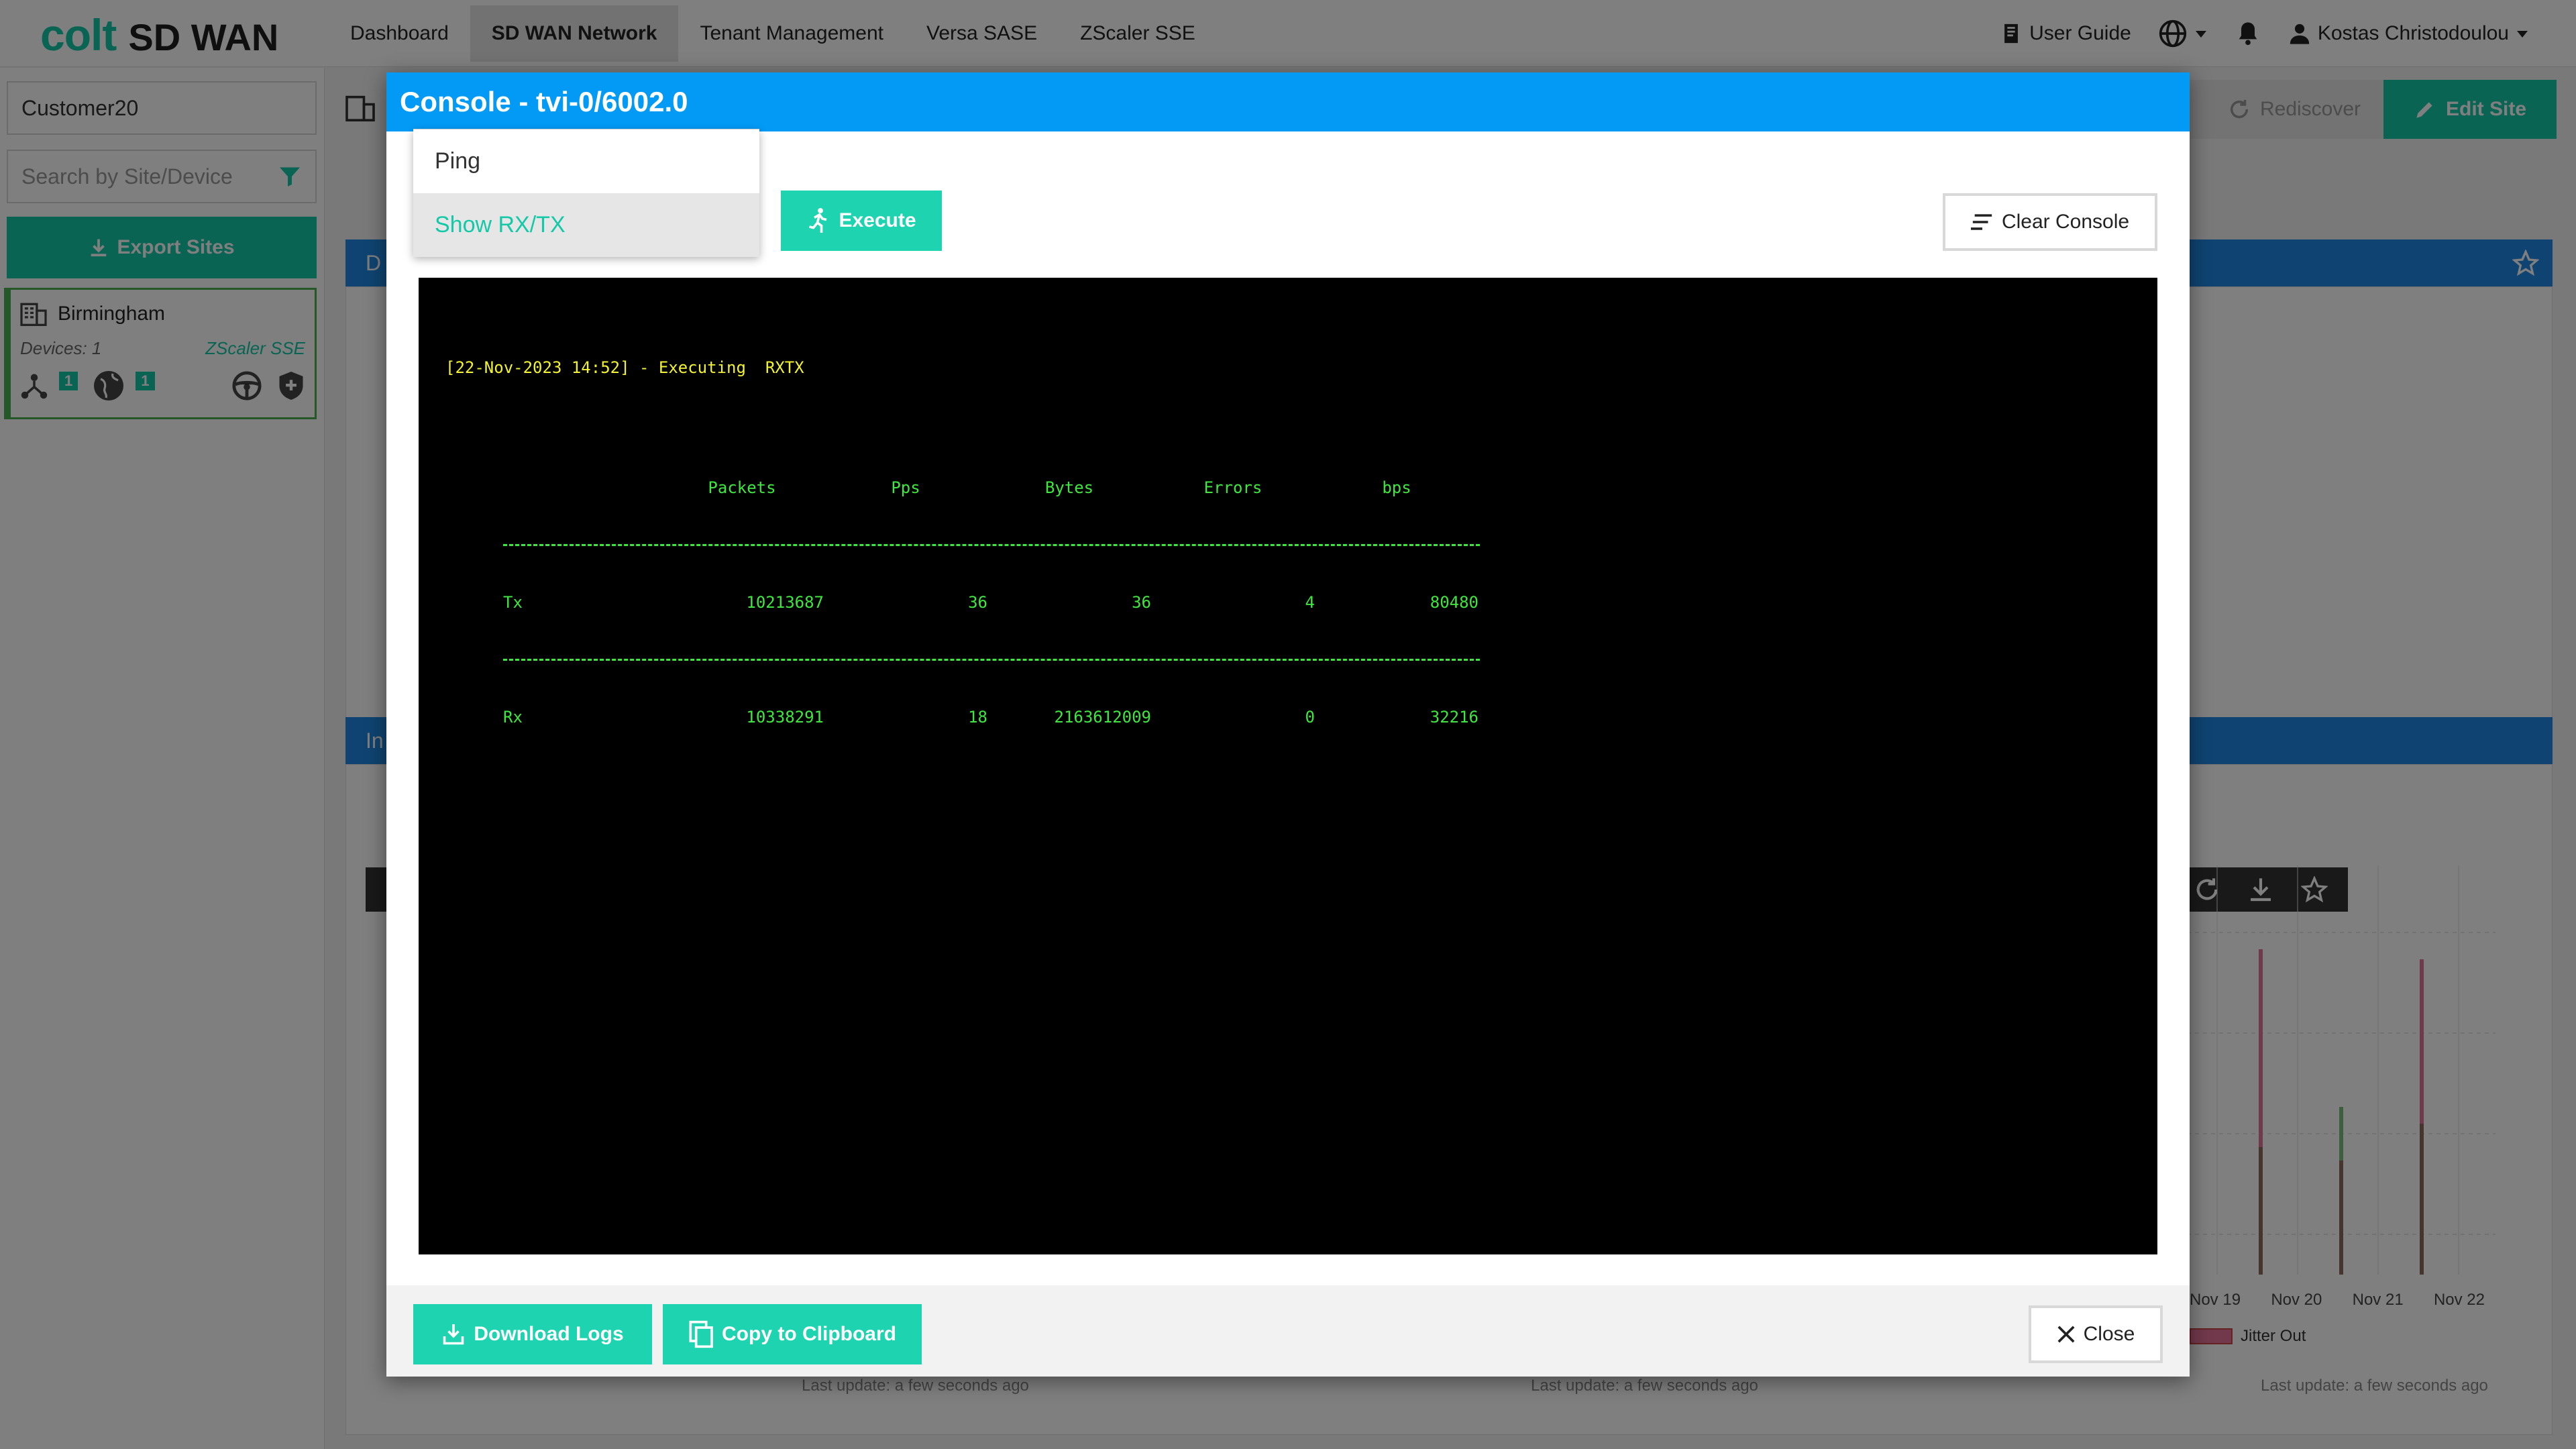 The width and height of the screenshot is (2576, 1449). Describe the element at coordinates (877, 220) in the screenshot. I see `execute-label: Execute` at that location.